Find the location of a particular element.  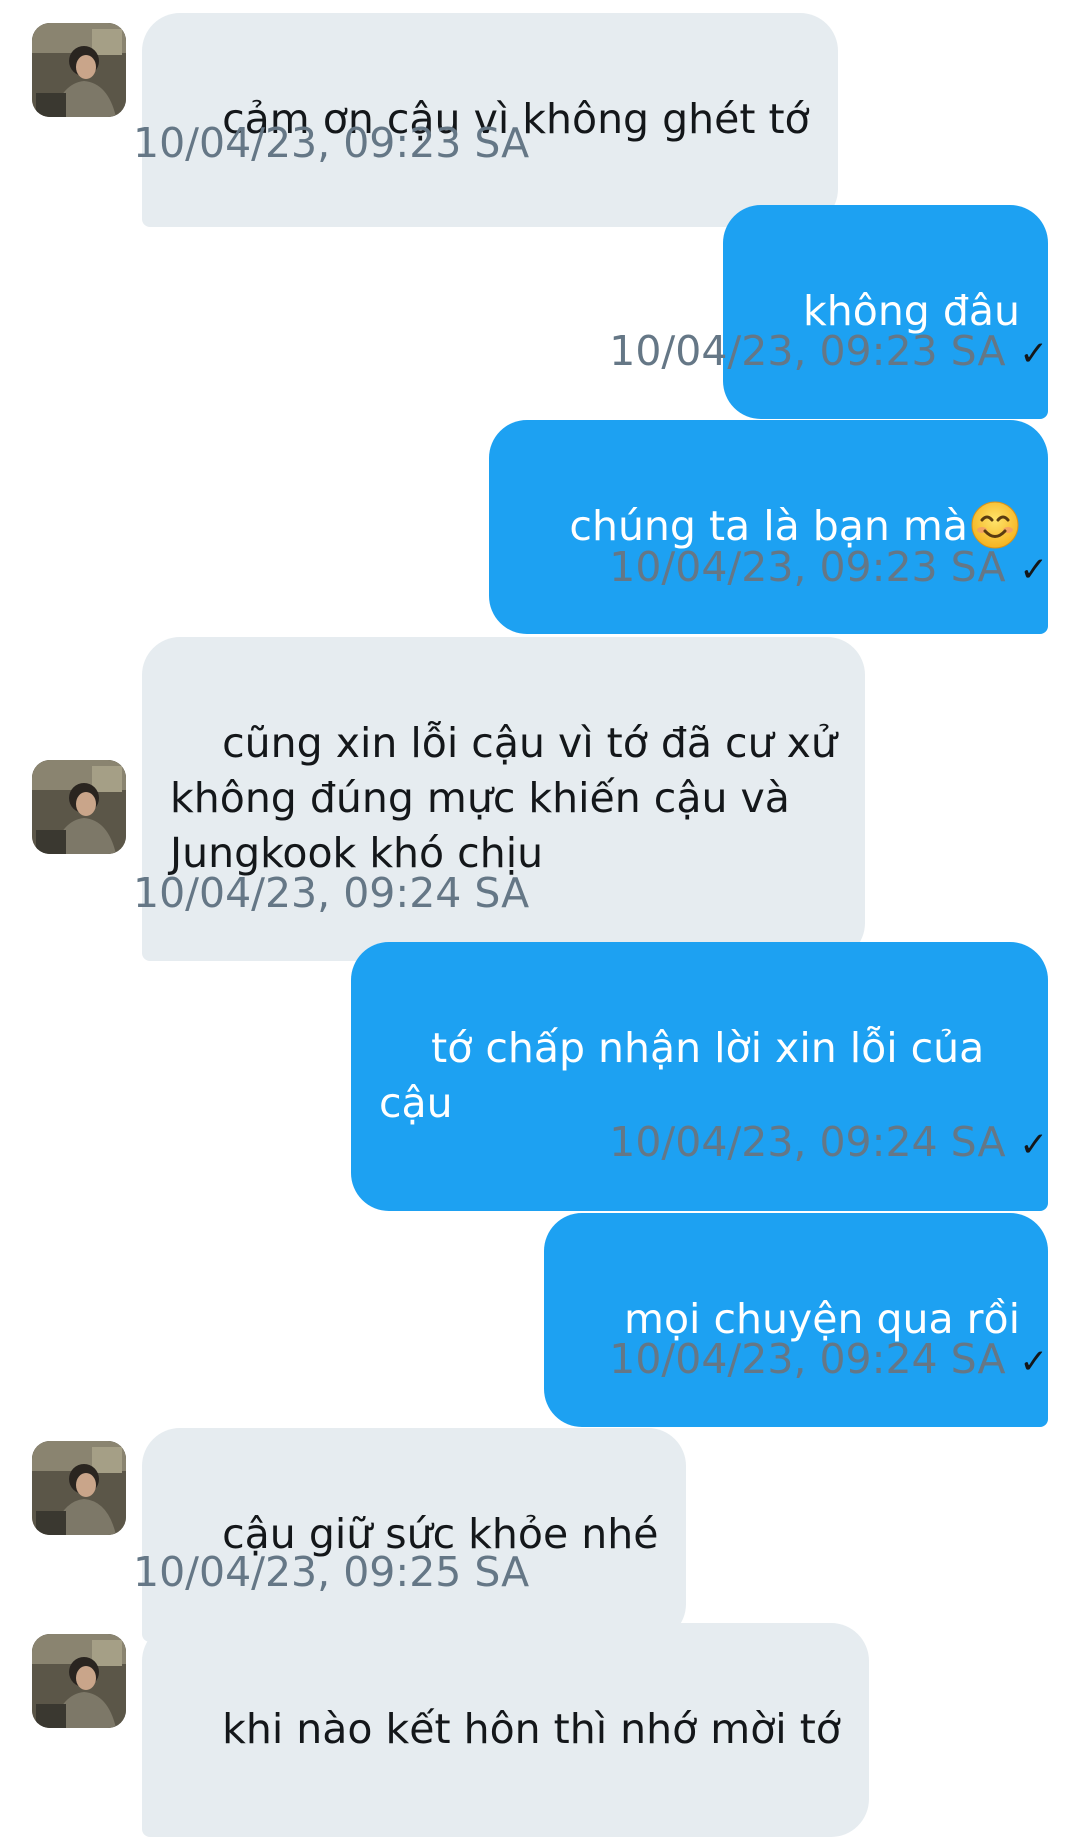

message-bubble-outgoing: chúng ta là bạn mà is located at coordinates (768, 527).